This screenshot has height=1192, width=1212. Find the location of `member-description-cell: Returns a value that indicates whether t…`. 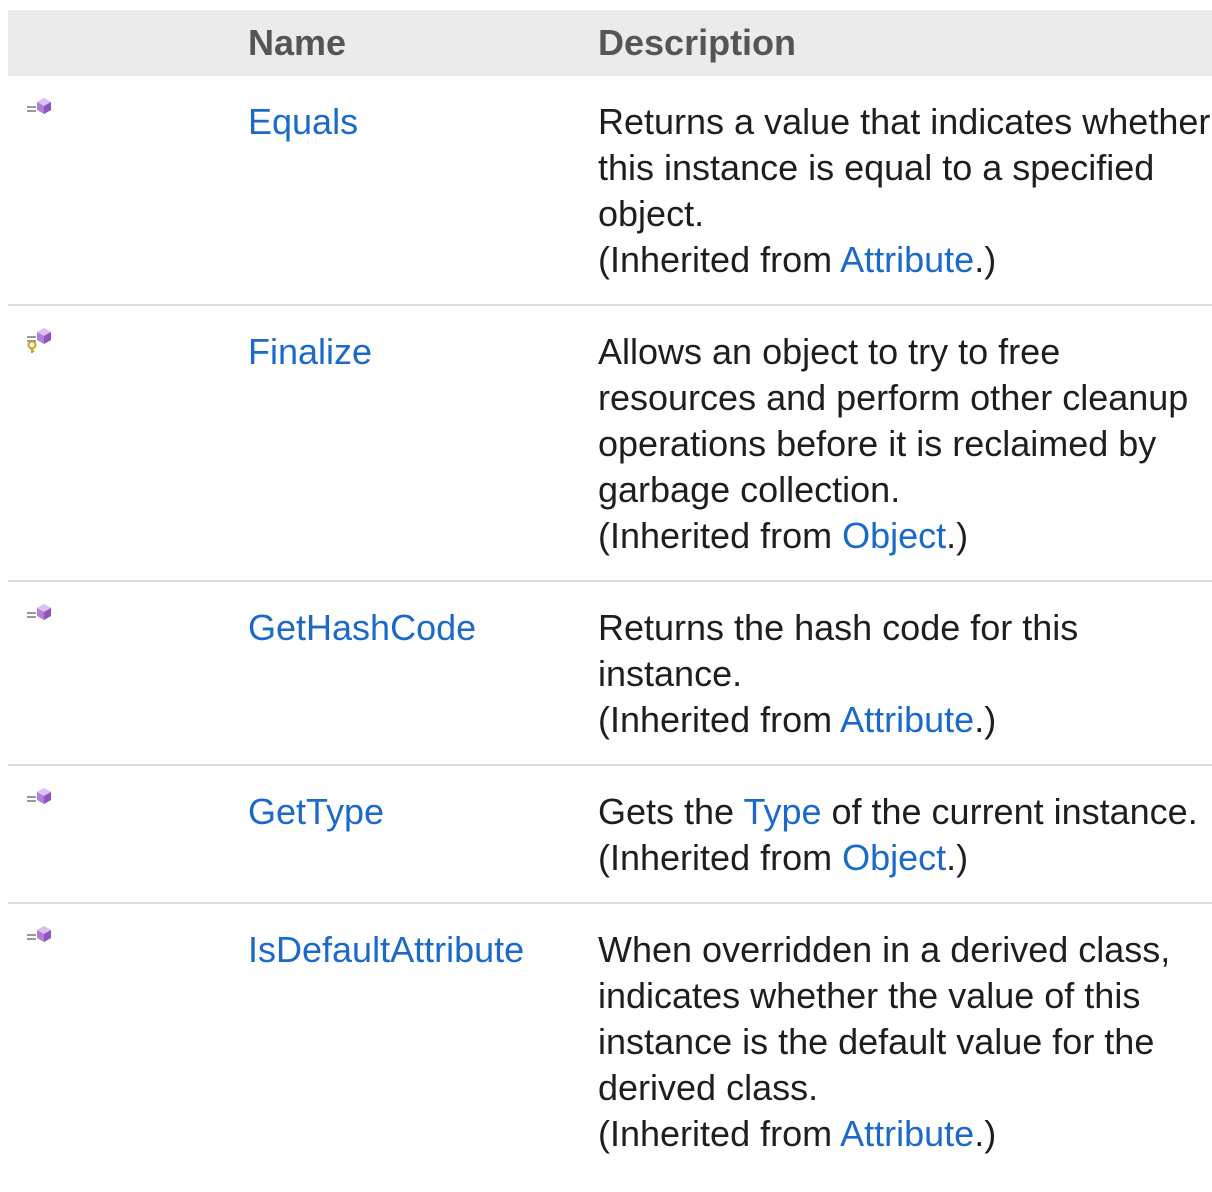

member-description-cell: Returns a value that indicates whether t… is located at coordinates (905, 191).